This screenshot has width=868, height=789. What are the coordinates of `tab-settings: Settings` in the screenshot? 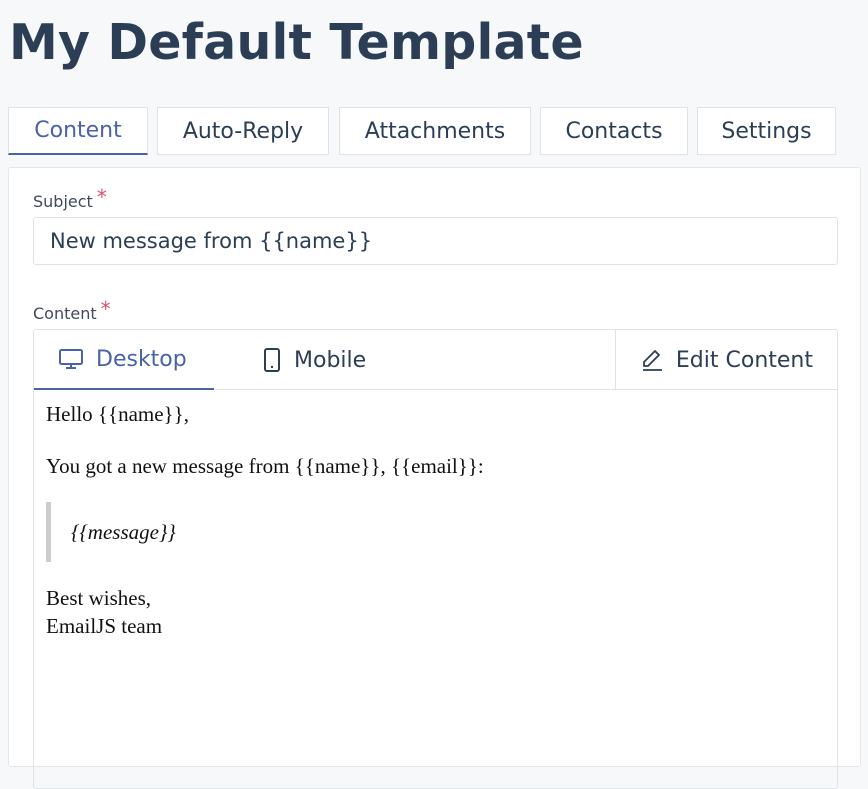 It's located at (766, 131).